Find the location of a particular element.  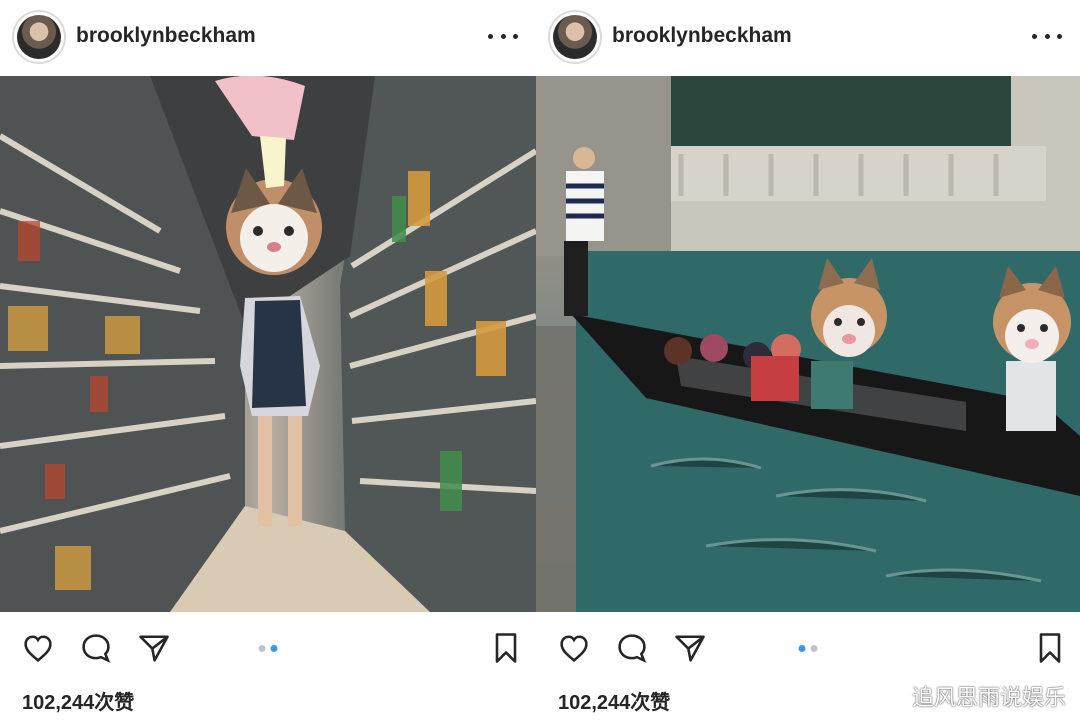

source-watermark: 追风思雨说娱乐 is located at coordinates (988, 698).